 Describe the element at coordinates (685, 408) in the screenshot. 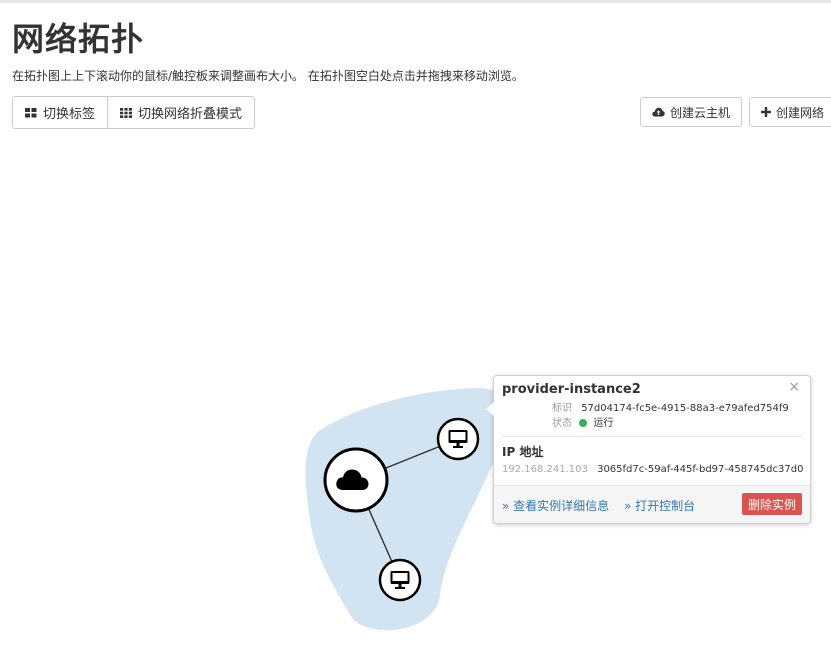

I see `instance-id-value: 57d04174-fc5e-4915-88a3-e79afed754f9` at that location.